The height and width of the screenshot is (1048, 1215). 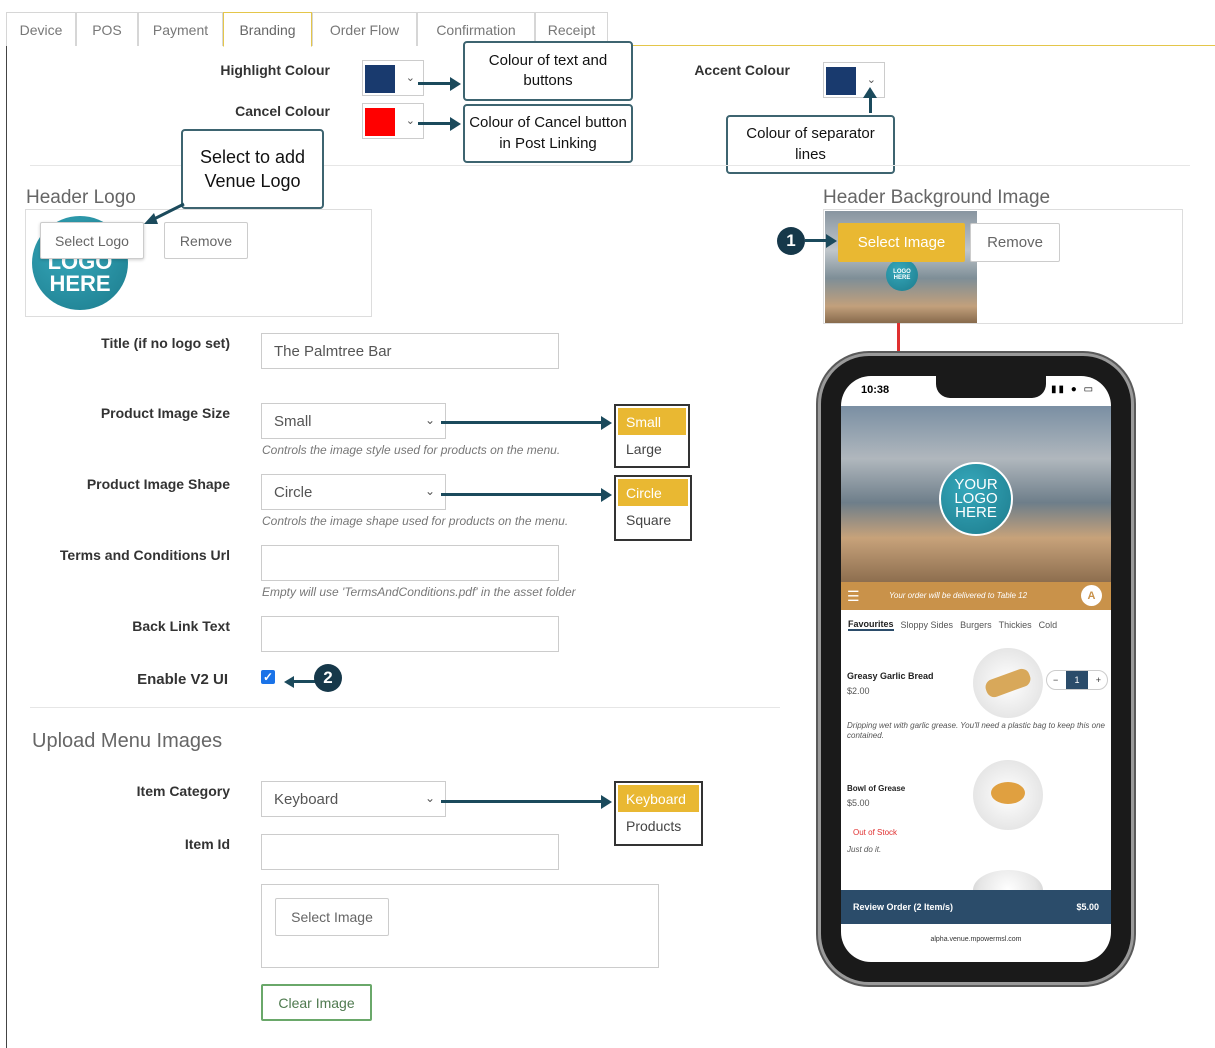 I want to click on cancel-callout: Colour of Cancel button in Post Linking, so click(x=548, y=133).